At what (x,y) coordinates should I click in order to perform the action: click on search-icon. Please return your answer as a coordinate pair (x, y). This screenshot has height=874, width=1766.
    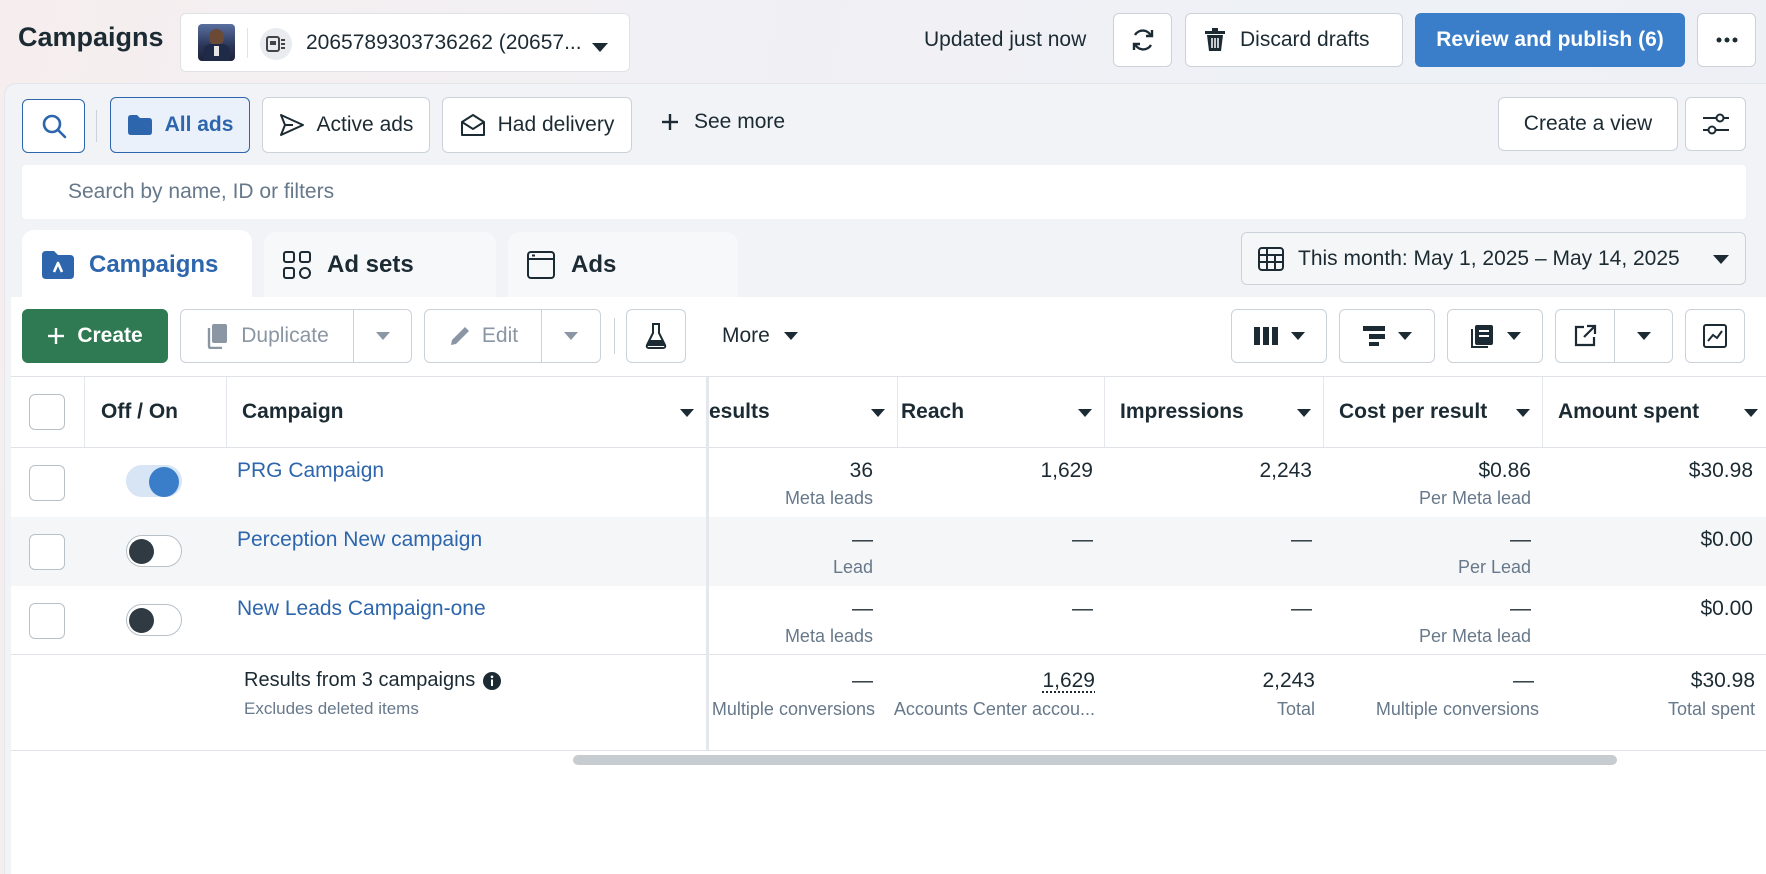
    Looking at the image, I should click on (54, 126).